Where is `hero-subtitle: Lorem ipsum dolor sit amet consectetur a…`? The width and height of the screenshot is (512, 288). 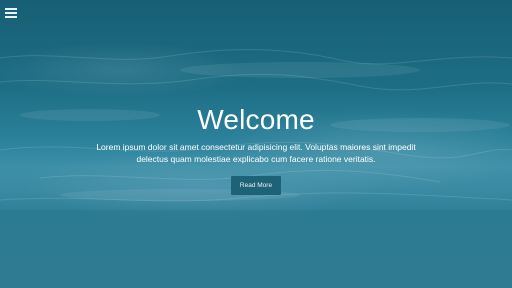 hero-subtitle: Lorem ipsum dolor sit amet consectetur a… is located at coordinates (256, 153).